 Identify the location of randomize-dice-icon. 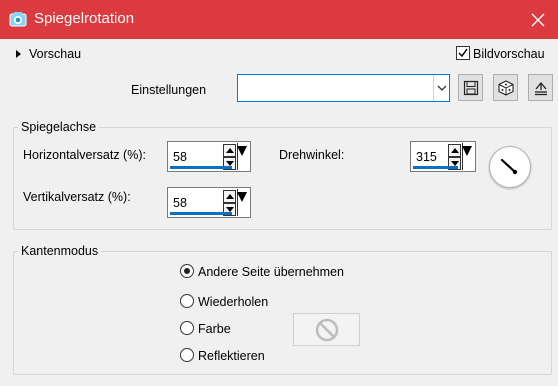
(506, 88).